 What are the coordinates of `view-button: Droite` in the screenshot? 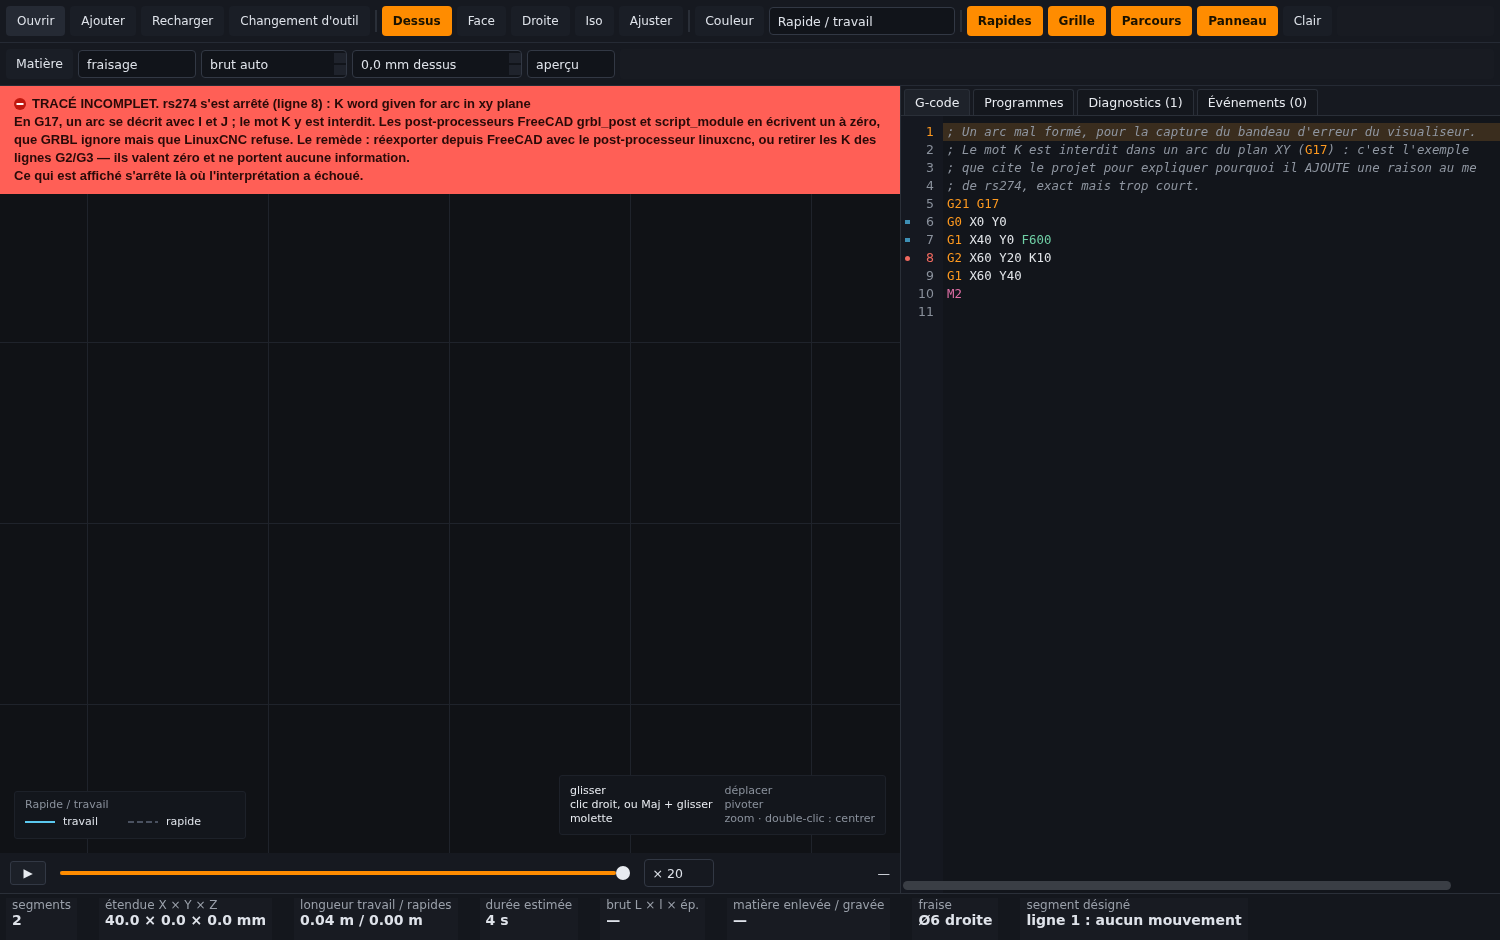 It's located at (540, 21).